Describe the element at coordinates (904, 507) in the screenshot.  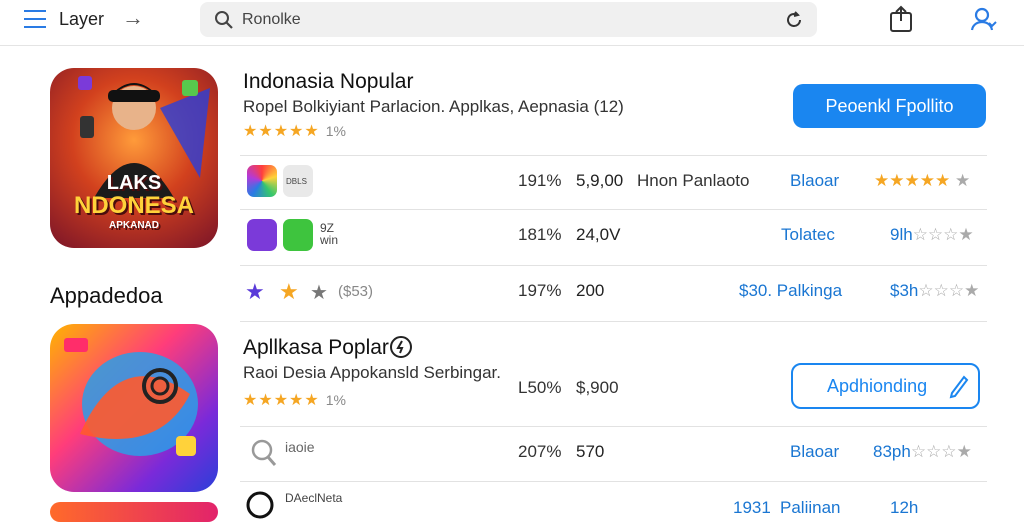
I see `row-rating: 12h` at that location.